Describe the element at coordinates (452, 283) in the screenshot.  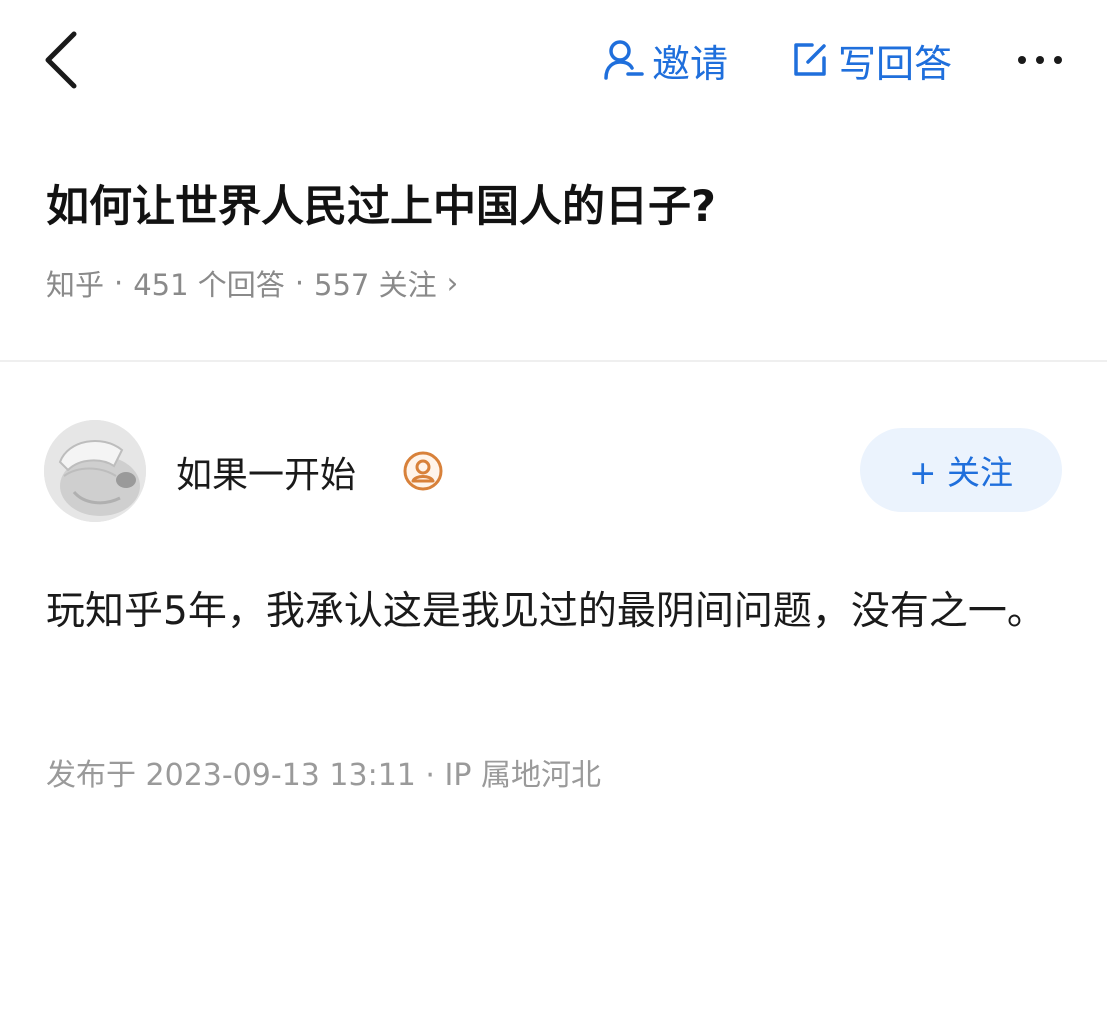
I see `chevron-right-icon: ›` at that location.